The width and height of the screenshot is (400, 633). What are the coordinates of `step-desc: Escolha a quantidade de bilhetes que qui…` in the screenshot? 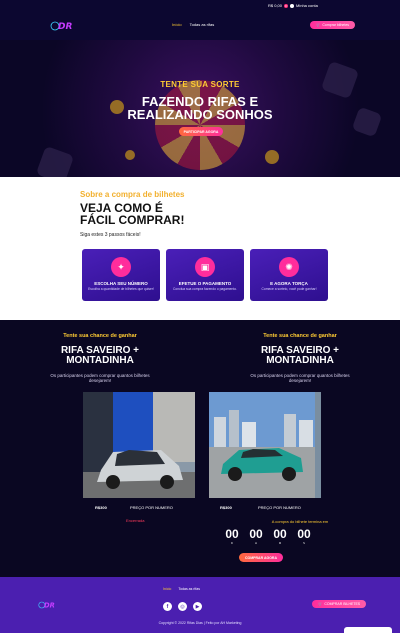 It's located at (121, 289).